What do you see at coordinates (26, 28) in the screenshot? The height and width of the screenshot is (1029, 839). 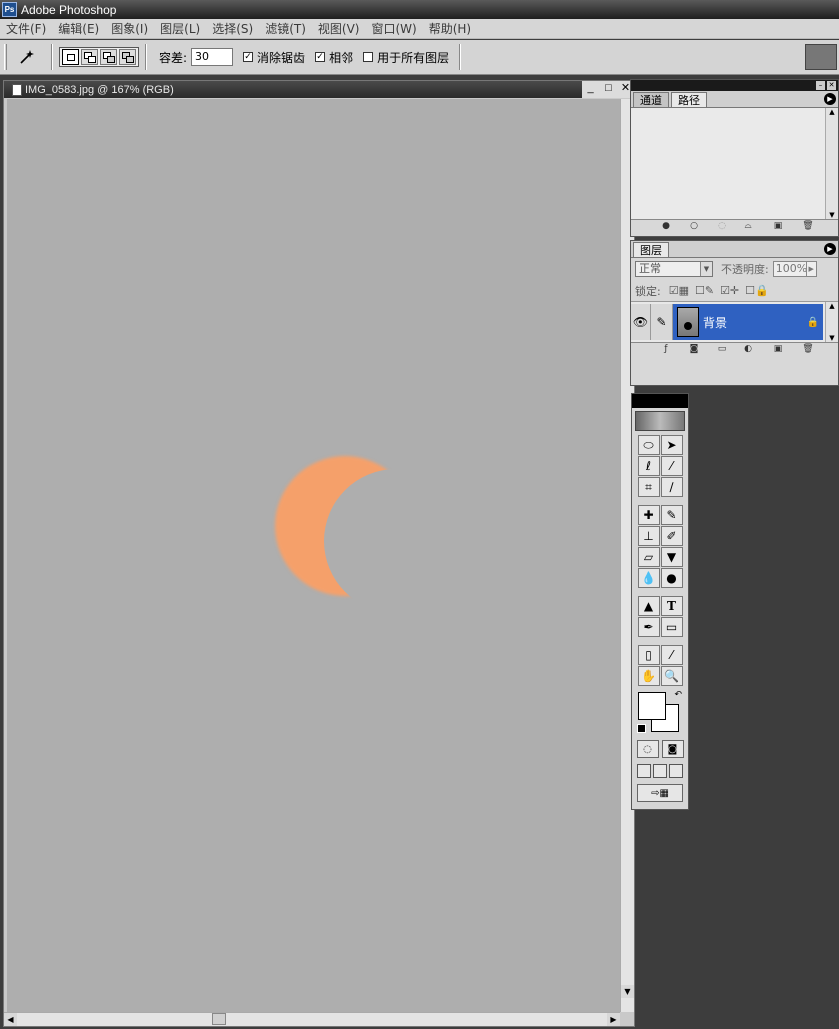 I see `menu-file: 文件(F)` at bounding box center [26, 28].